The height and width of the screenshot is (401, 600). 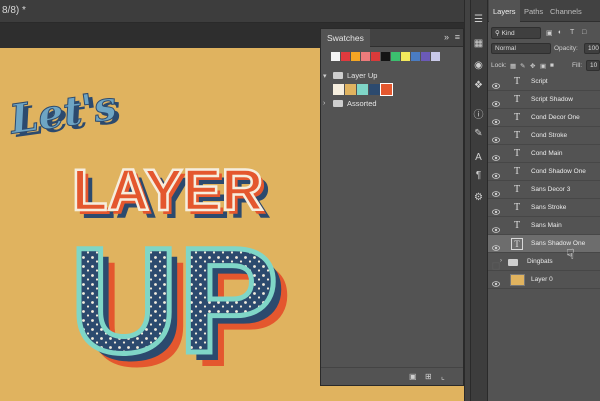 I want to click on layer-row: T Sans Decor 3, so click(x=544, y=190).